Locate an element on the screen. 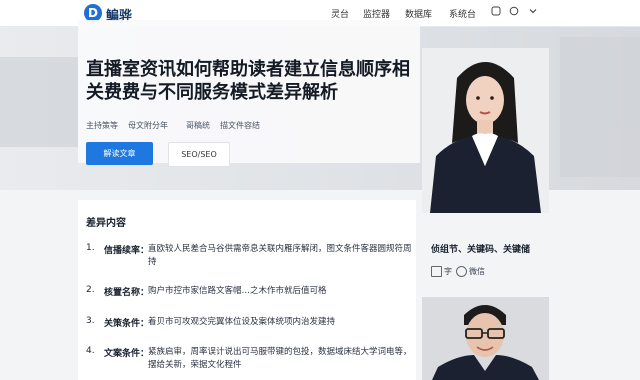  circle-icon is located at coordinates (514, 12).